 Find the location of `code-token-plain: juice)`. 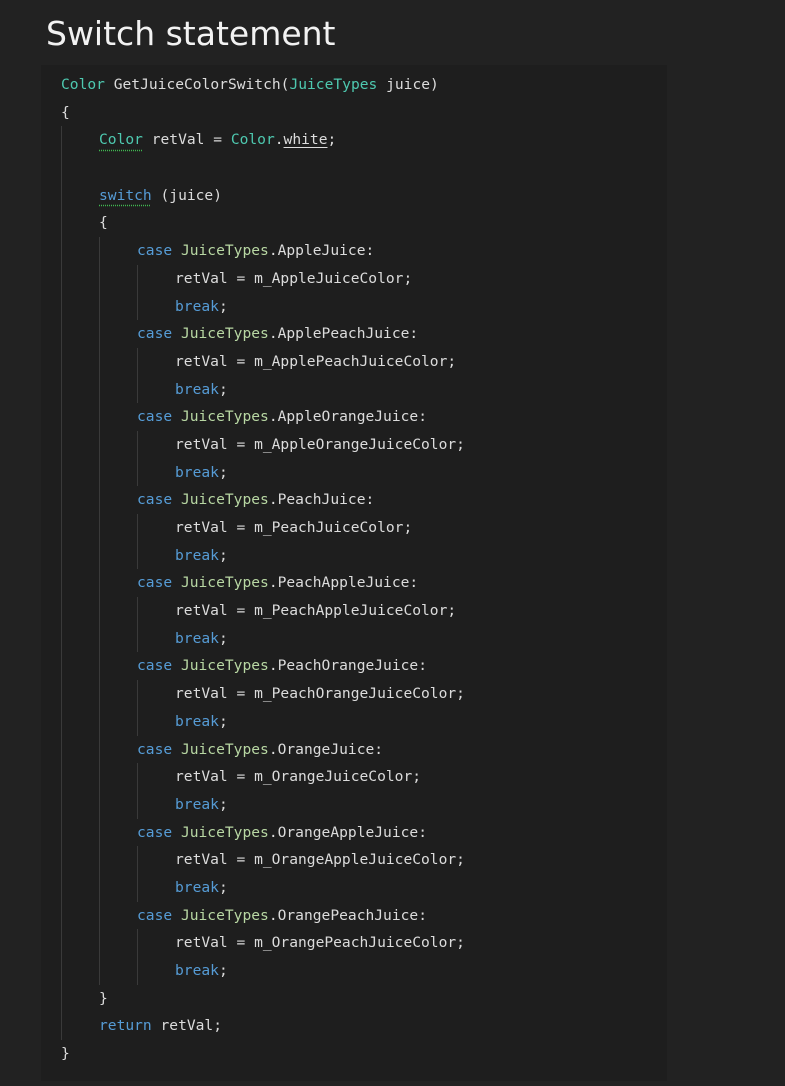

code-token-plain: juice) is located at coordinates (408, 84).